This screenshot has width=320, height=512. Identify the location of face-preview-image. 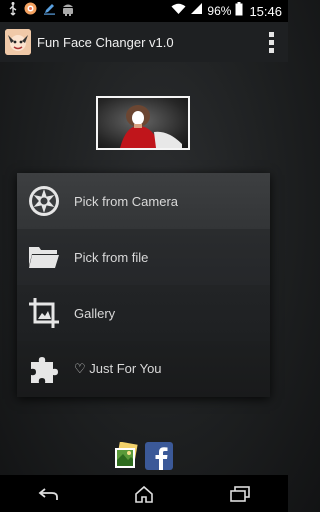
(143, 123).